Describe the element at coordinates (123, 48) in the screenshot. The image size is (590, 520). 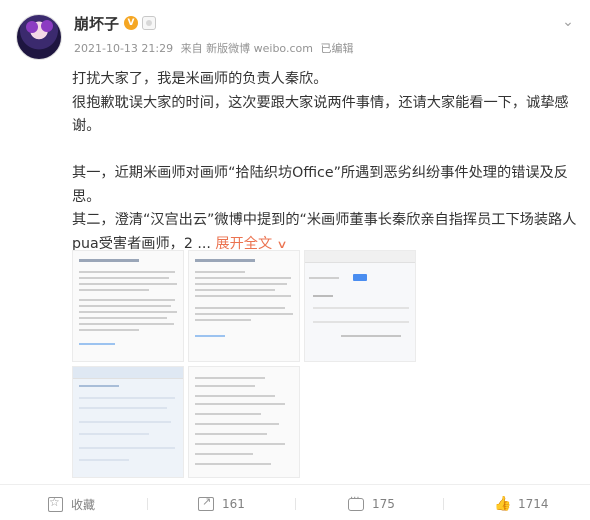
I see `post-datetime: 2021-10-13 21:29` at that location.